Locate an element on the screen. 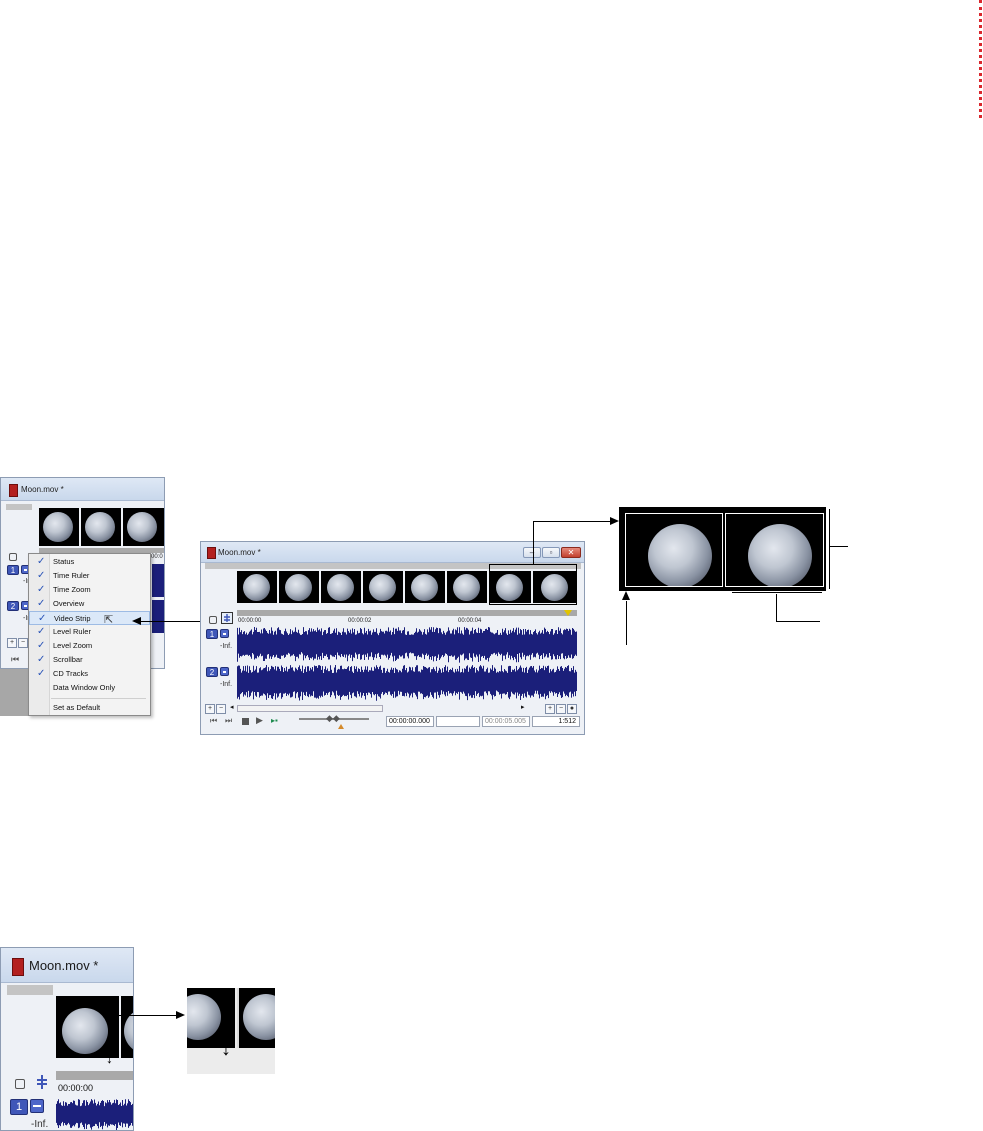 The image size is (983, 1131). go-to-end-icon: ⏭ is located at coordinates (228, 721).